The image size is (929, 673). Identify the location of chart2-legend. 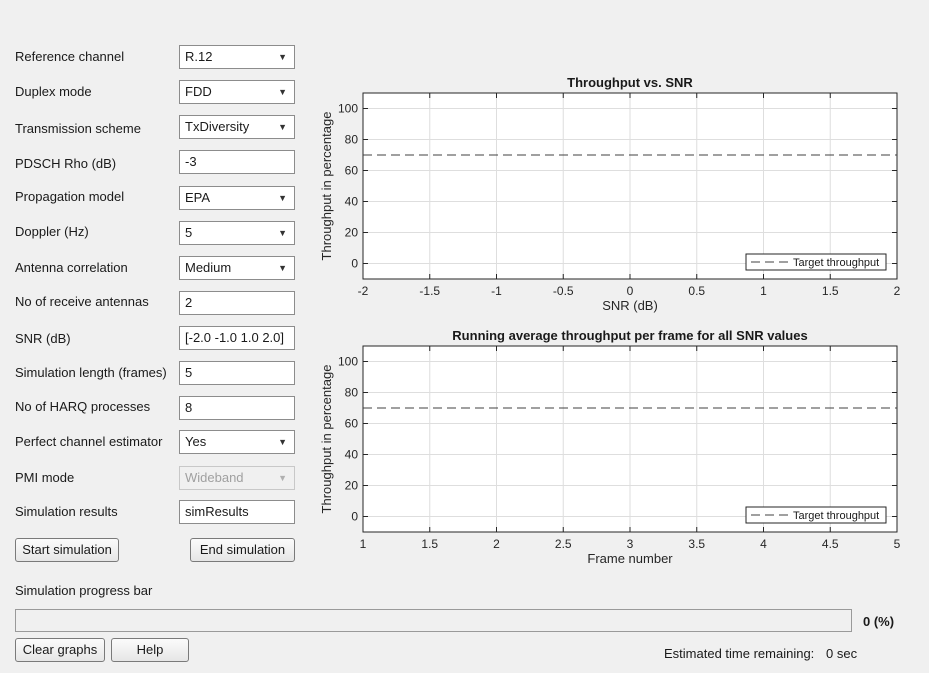
(816, 515).